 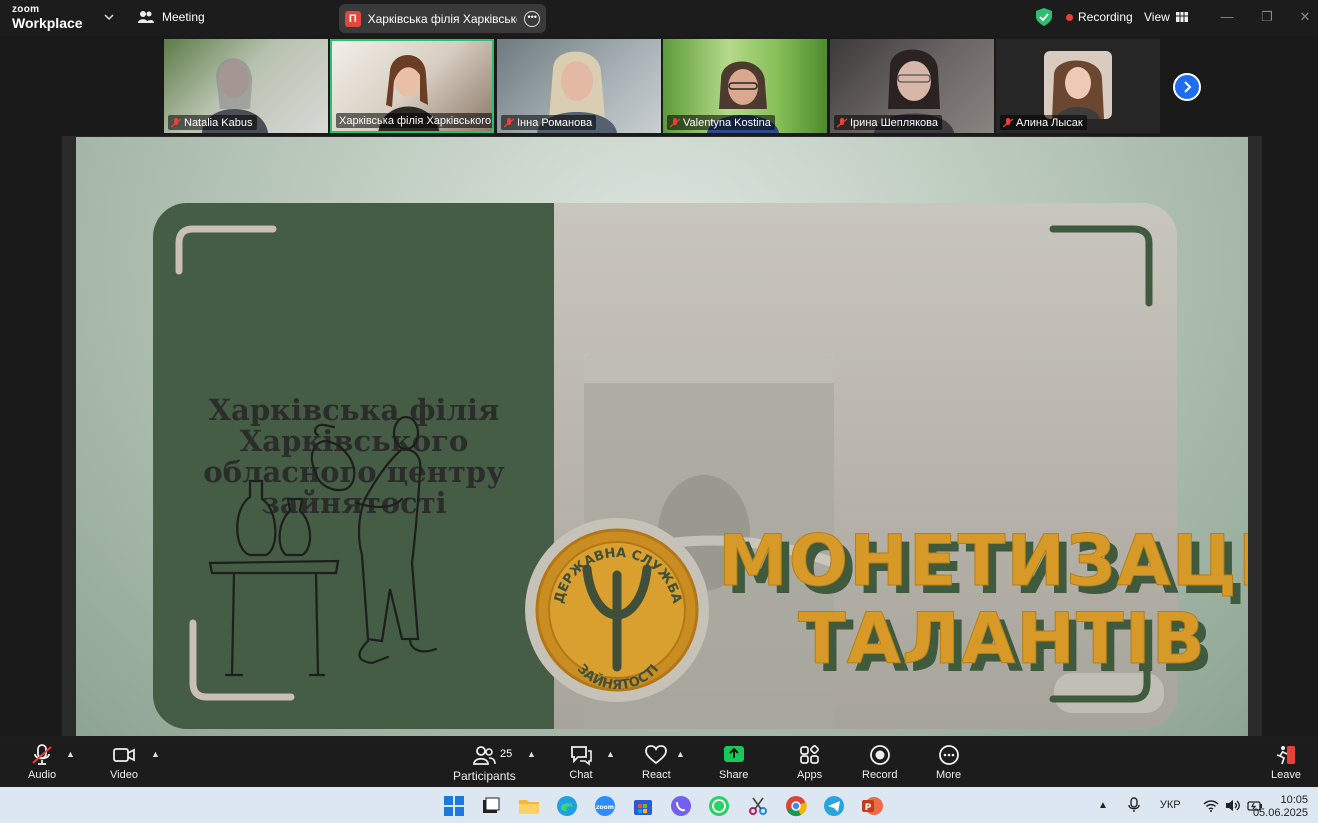 I want to click on logo-brand-bottom: Workplace, so click(x=47, y=23).